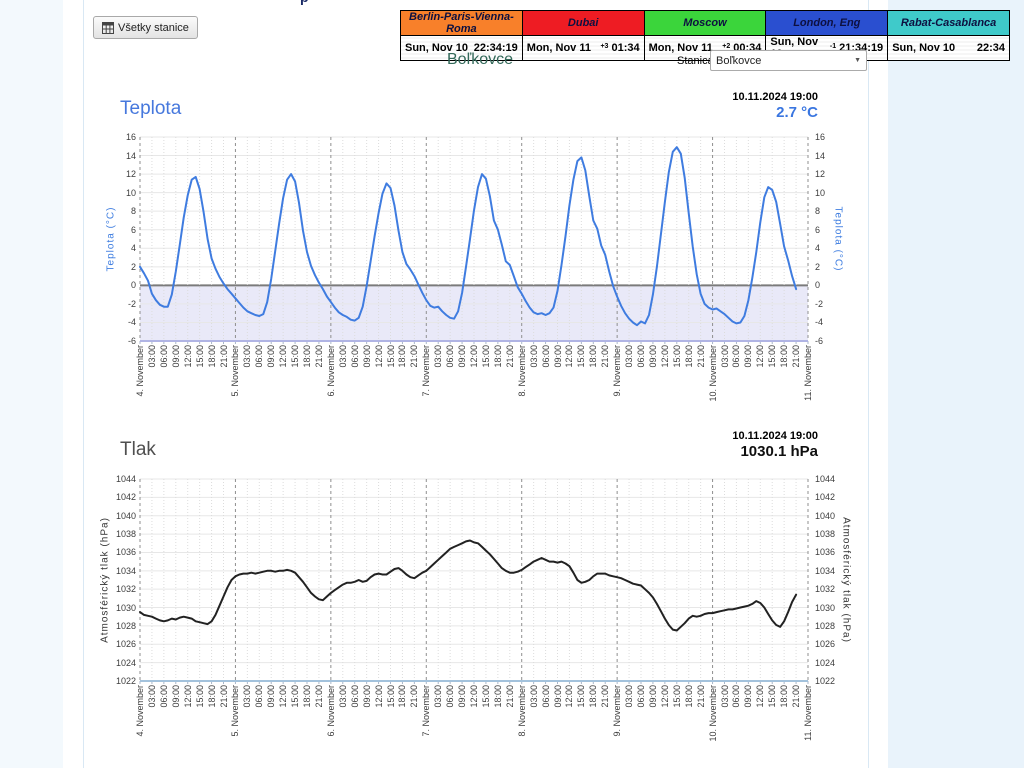  Describe the element at coordinates (140, 711) in the screenshot. I see `x-axis-day-label: 4. November` at that location.